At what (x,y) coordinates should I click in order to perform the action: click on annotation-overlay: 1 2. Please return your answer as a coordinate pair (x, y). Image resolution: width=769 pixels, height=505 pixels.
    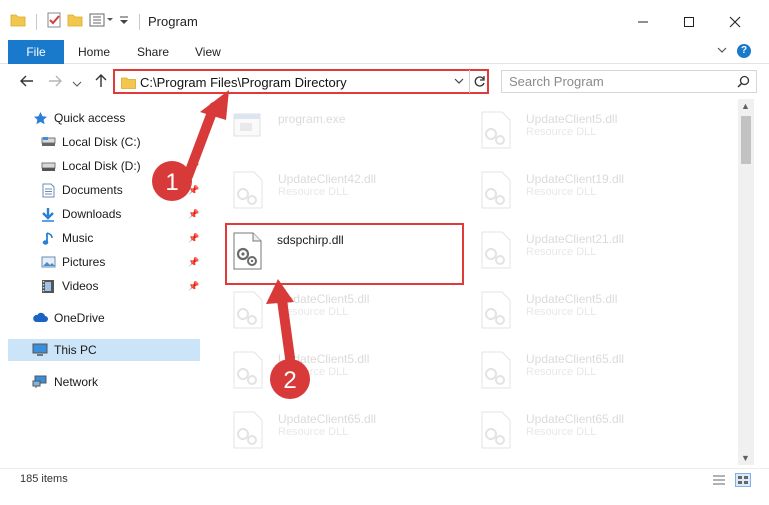
    Looking at the image, I should click on (231, 244).